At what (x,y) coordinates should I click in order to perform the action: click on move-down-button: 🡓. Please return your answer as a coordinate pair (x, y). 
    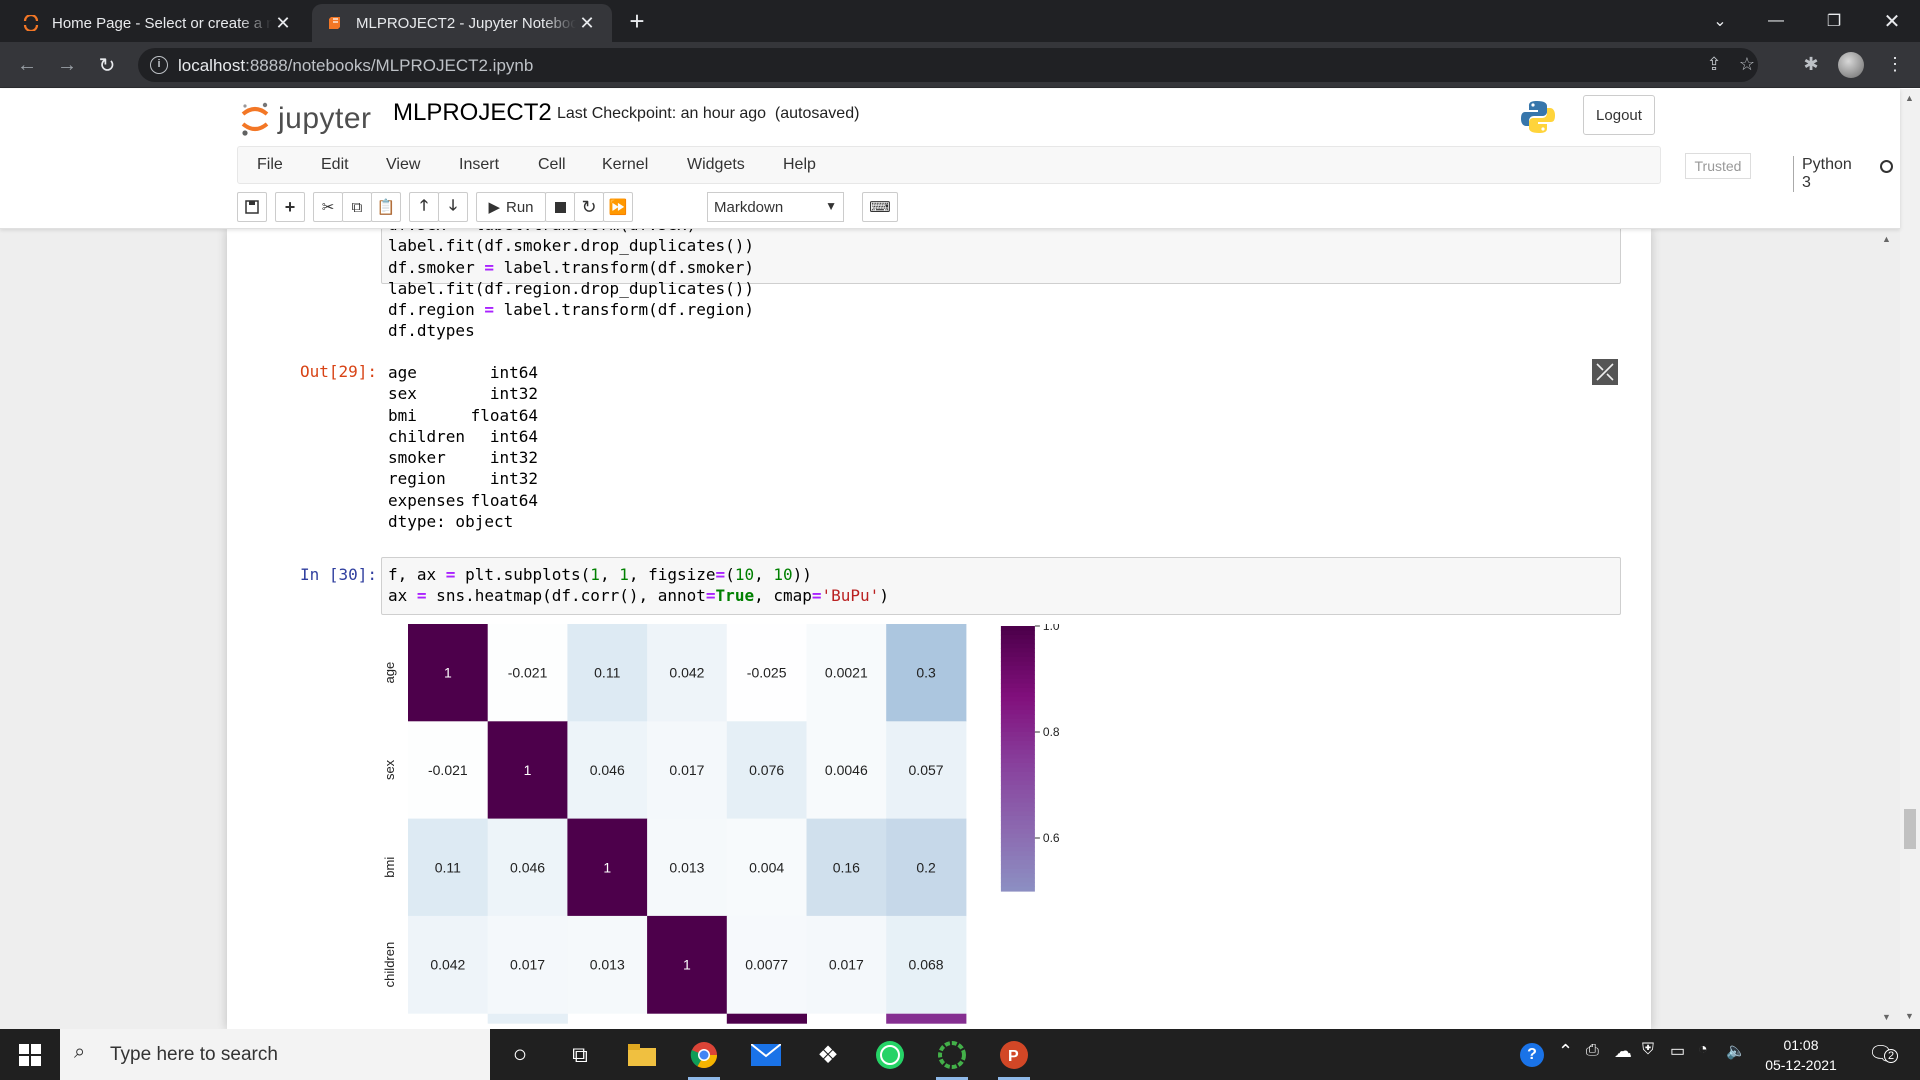
    Looking at the image, I should click on (453, 207).